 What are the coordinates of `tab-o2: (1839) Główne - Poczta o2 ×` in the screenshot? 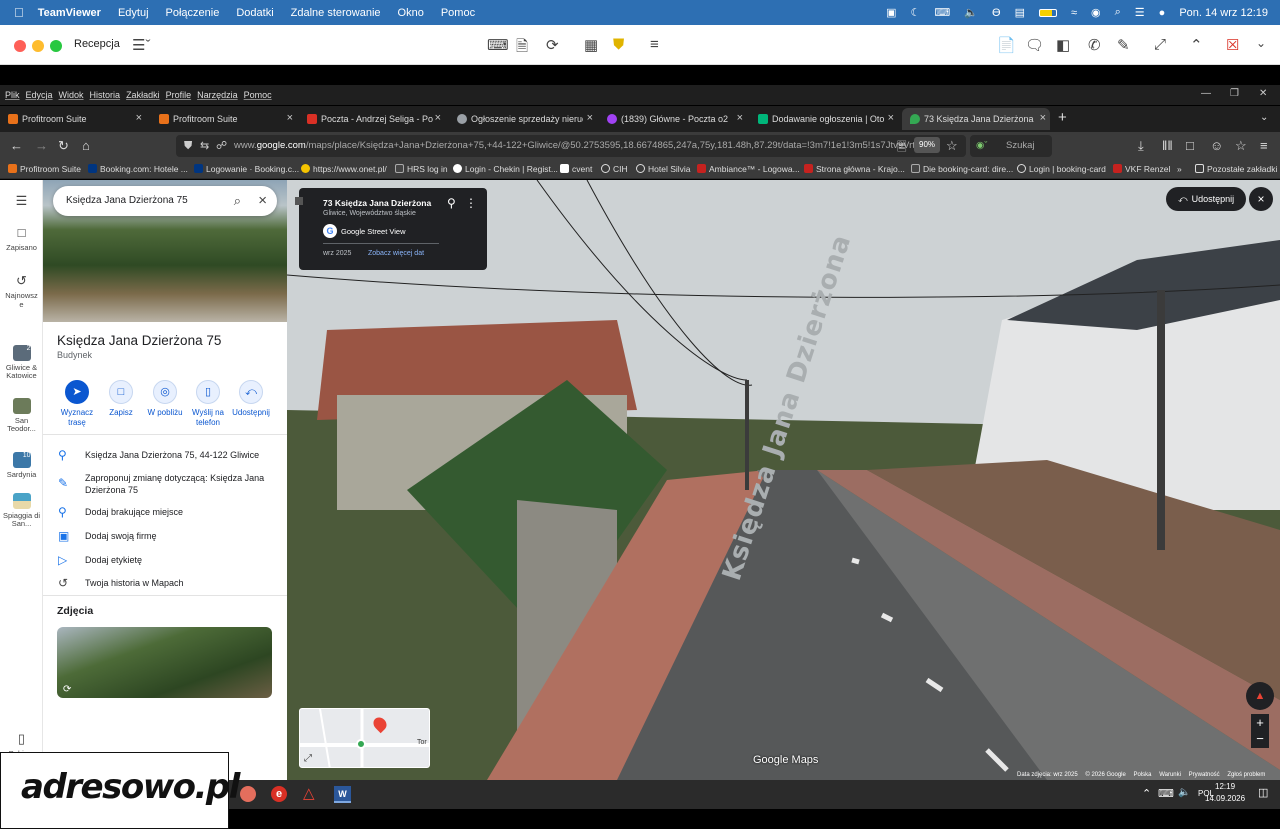 It's located at (673, 119).